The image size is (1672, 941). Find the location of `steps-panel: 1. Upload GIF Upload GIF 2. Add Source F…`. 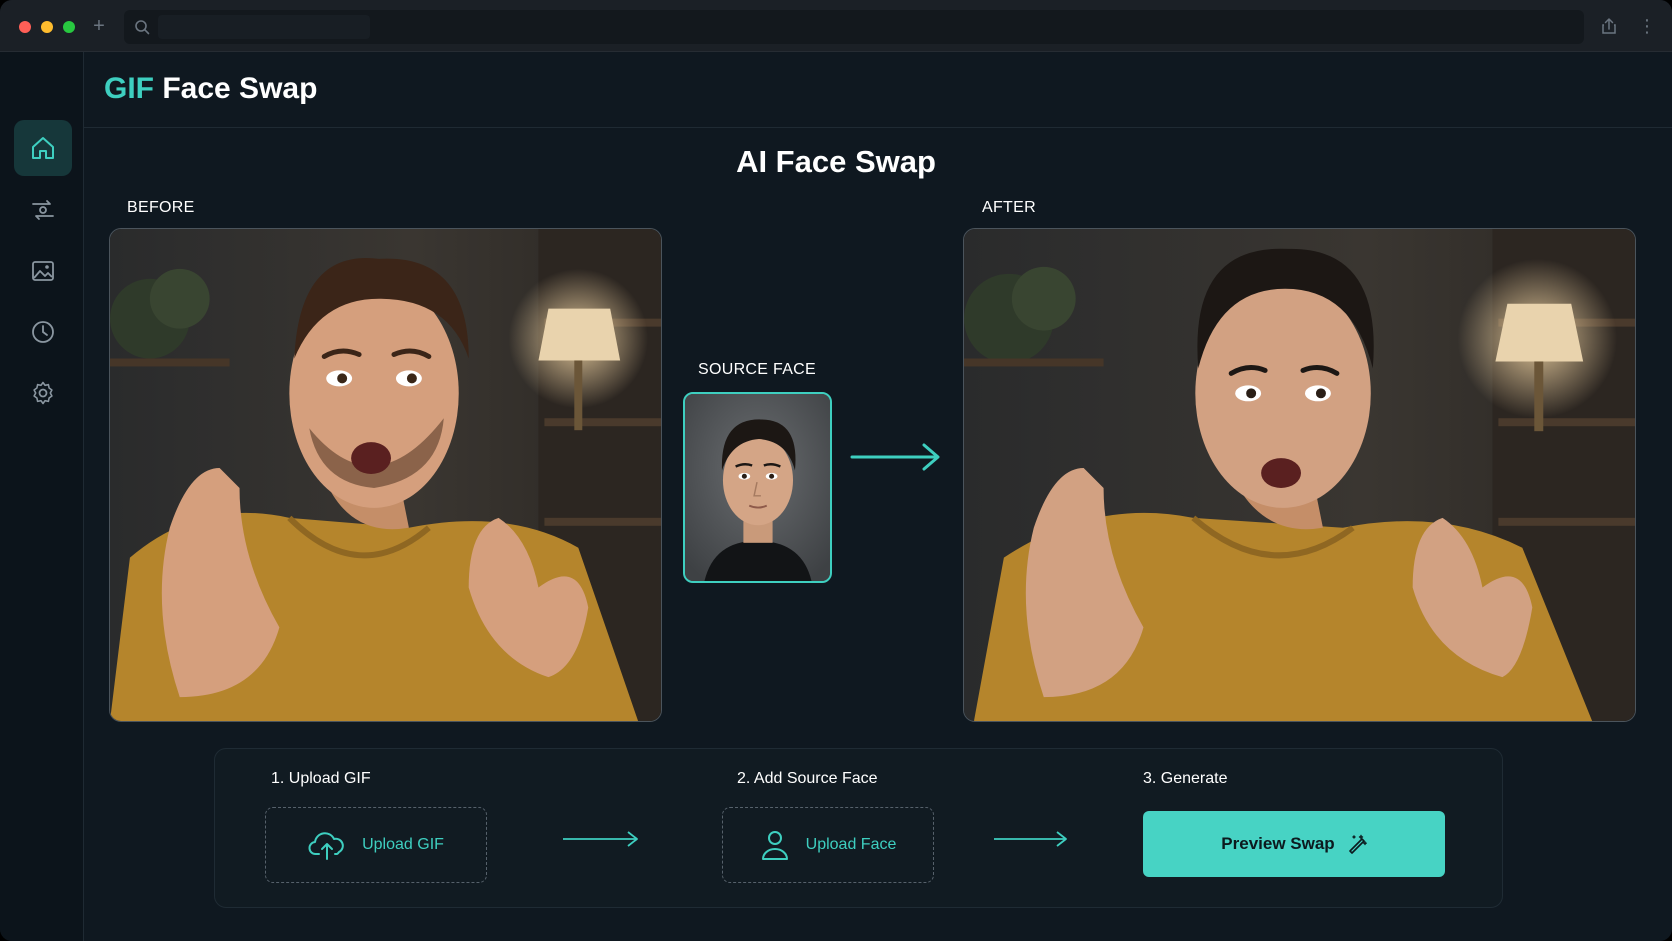

steps-panel: 1. Upload GIF Upload GIF 2. Add Source F… is located at coordinates (858, 828).